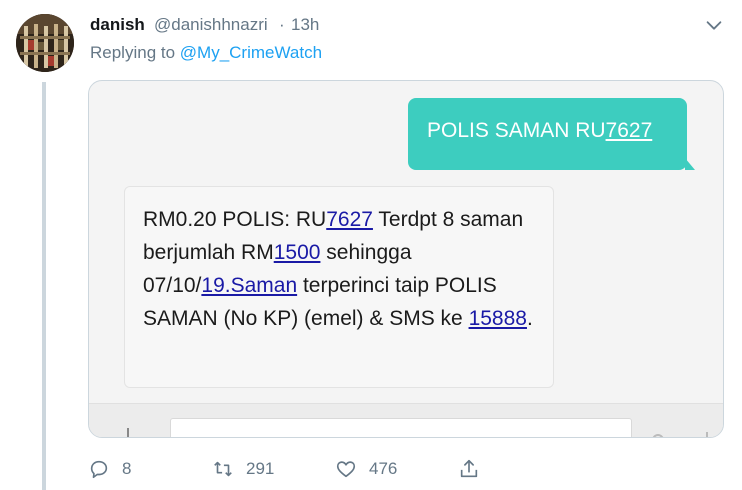  Describe the element at coordinates (383, 468) in the screenshot. I see `like-count: 476` at that location.